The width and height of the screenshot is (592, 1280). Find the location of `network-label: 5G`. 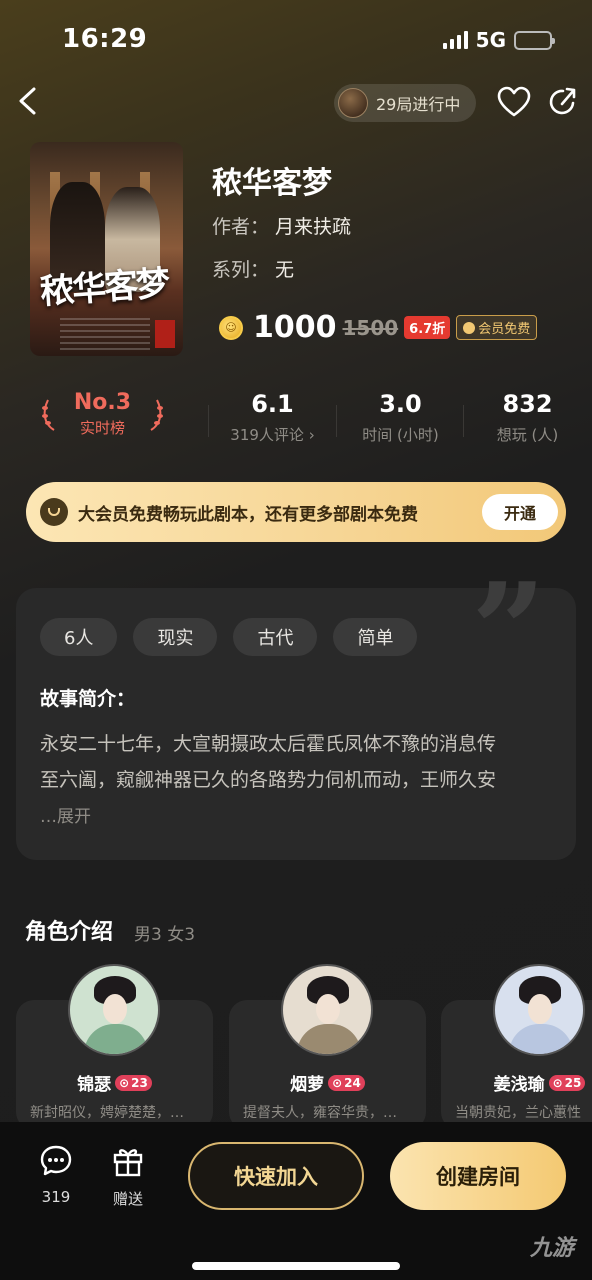

network-label: 5G is located at coordinates (490, 40).